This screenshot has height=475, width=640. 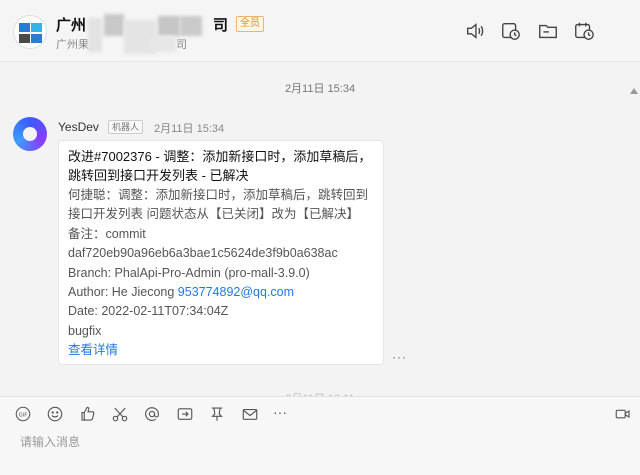 I want to click on sender-name: YesDev, so click(x=78, y=127).